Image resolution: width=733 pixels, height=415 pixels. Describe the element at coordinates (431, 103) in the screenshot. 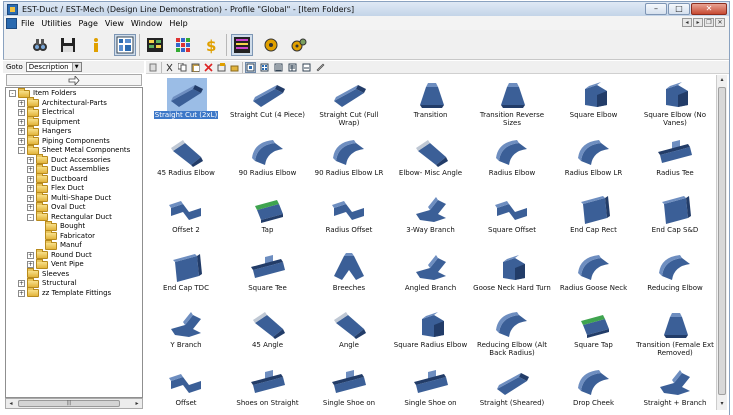

I see `item-tile: Transition` at that location.